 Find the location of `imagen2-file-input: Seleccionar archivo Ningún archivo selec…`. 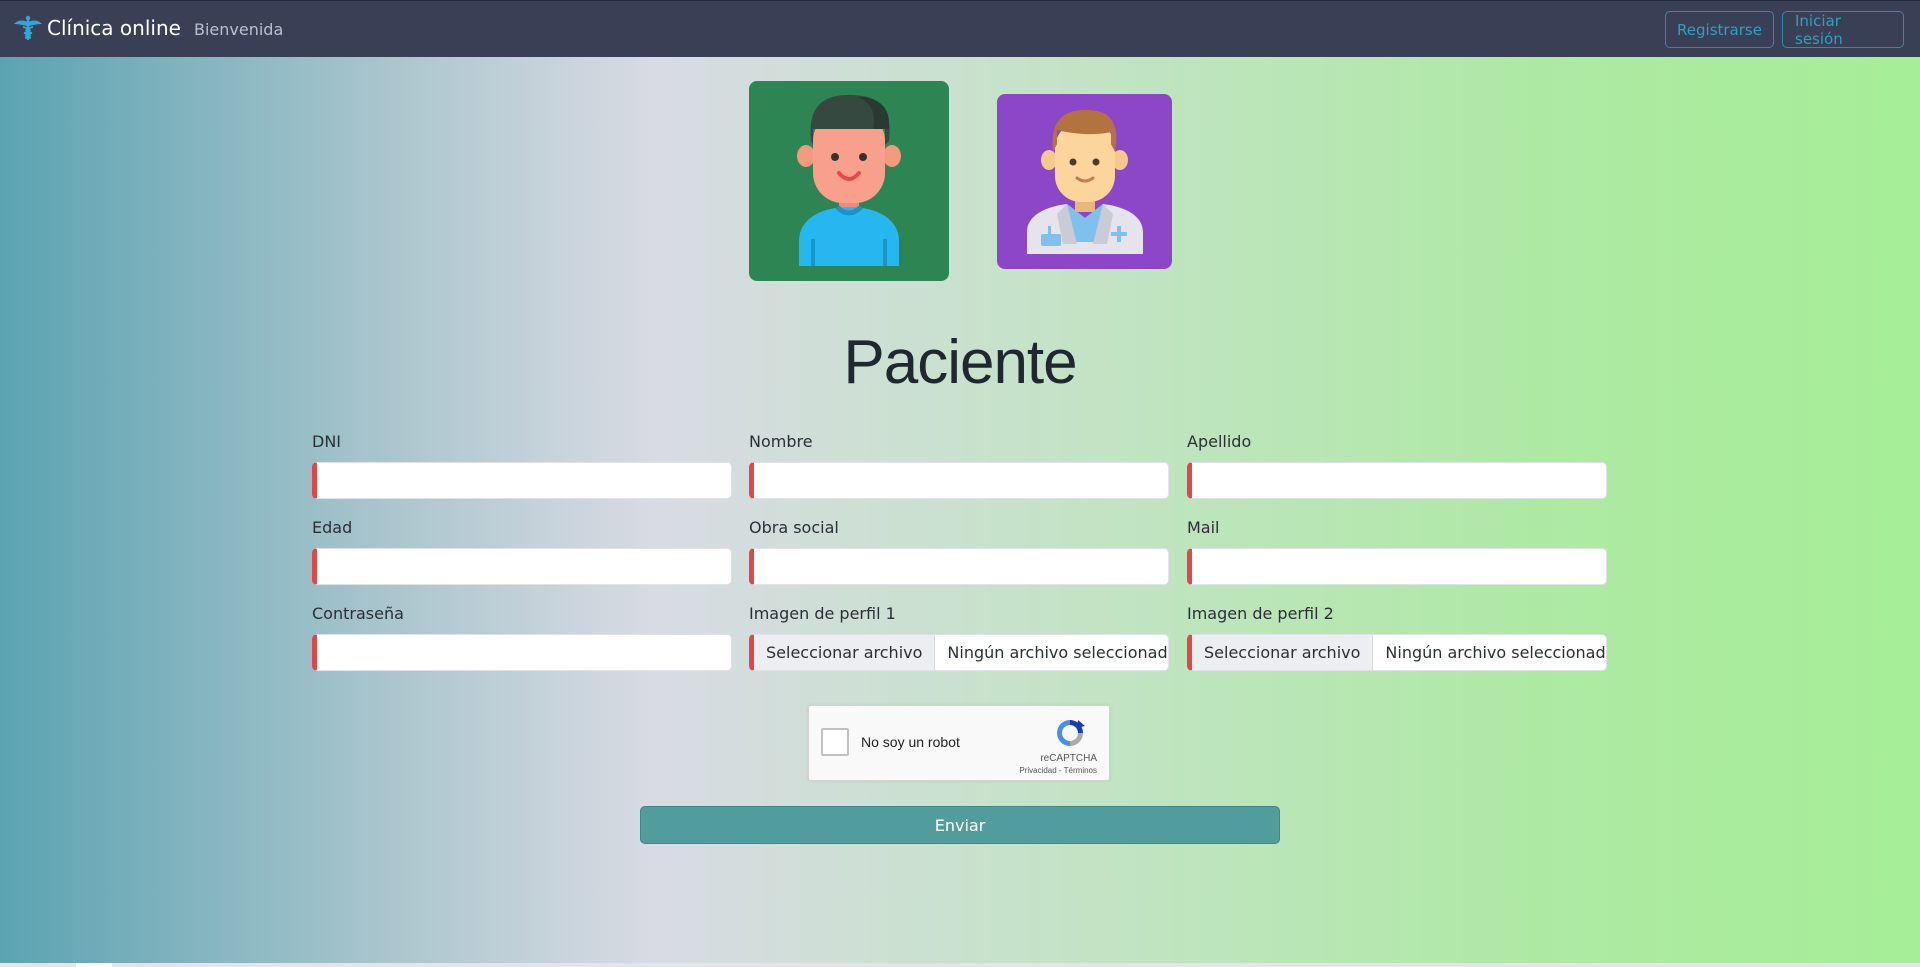

imagen2-file-input: Seleccionar archivo Ningún archivo selec… is located at coordinates (1397, 652).